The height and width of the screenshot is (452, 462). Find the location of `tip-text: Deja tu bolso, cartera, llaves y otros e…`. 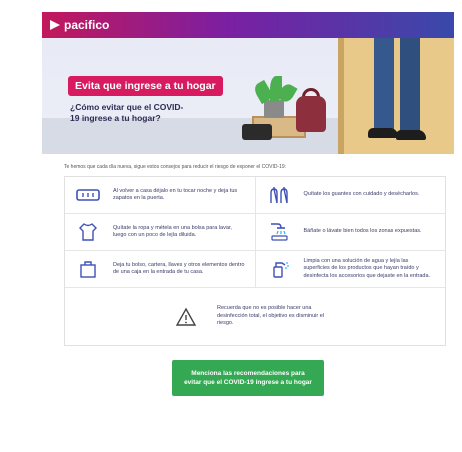

tip-text: Deja tu bolso, cartera, llaves y otros e… is located at coordinates (179, 268).